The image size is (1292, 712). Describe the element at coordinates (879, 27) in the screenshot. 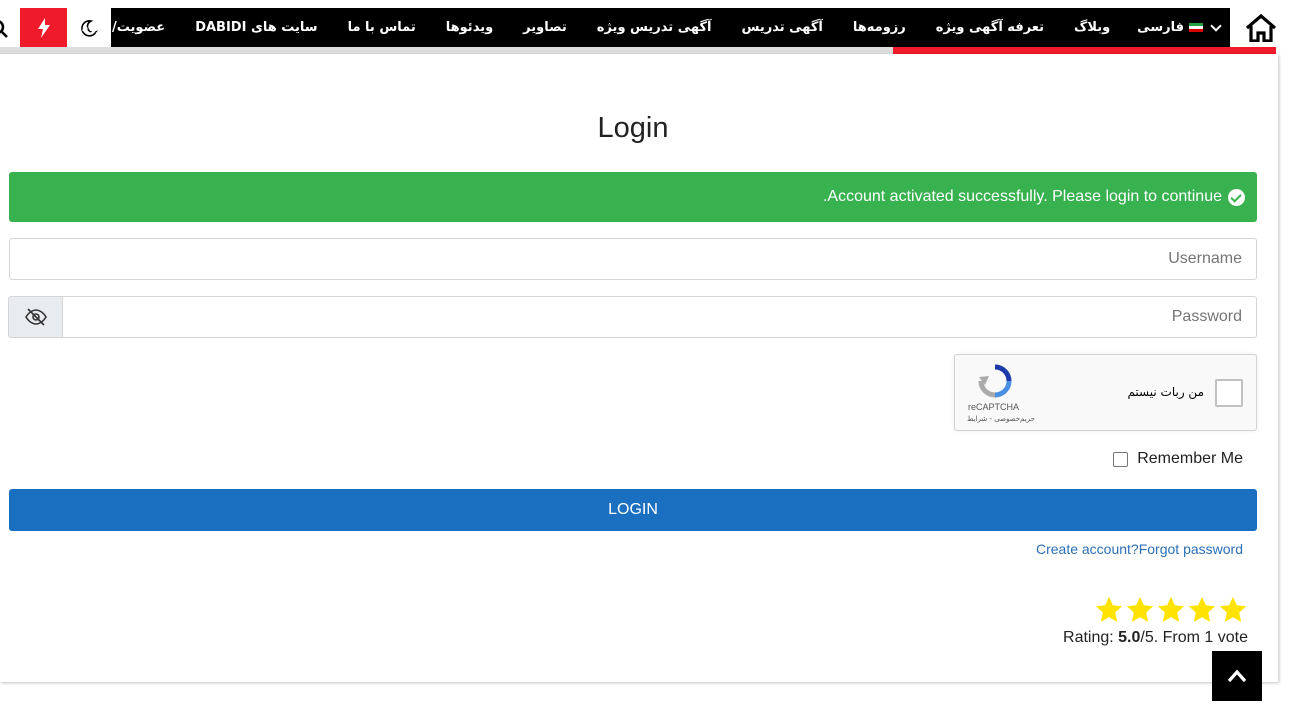

I see `nav-item-resumes: رزومه‌ها` at that location.